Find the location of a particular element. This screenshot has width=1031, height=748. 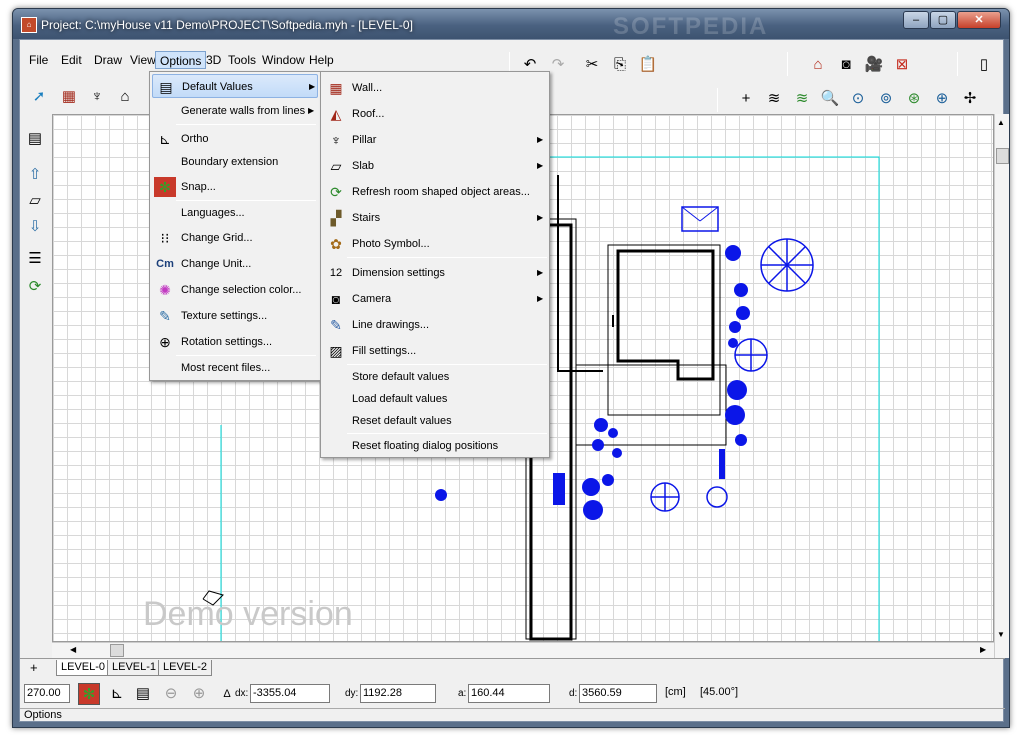

menu-help: Help is located at coordinates (321, 60).